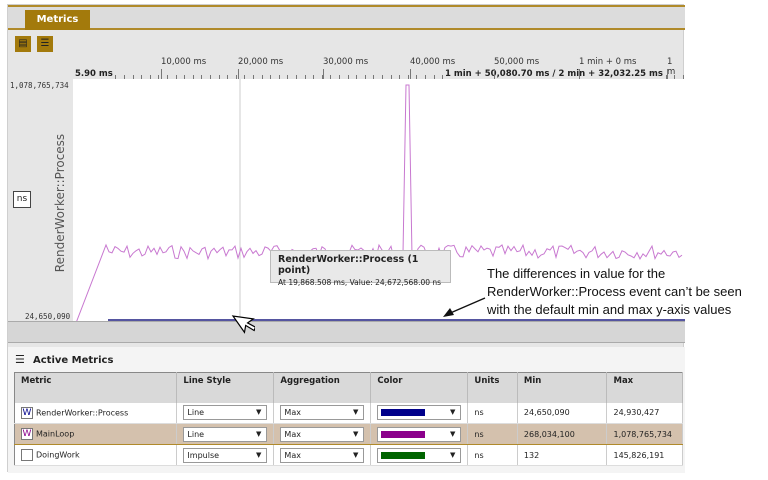  What do you see at coordinates (225, 455) in the screenshot?
I see `line-style-dropdown: Impulse ▼` at bounding box center [225, 455].